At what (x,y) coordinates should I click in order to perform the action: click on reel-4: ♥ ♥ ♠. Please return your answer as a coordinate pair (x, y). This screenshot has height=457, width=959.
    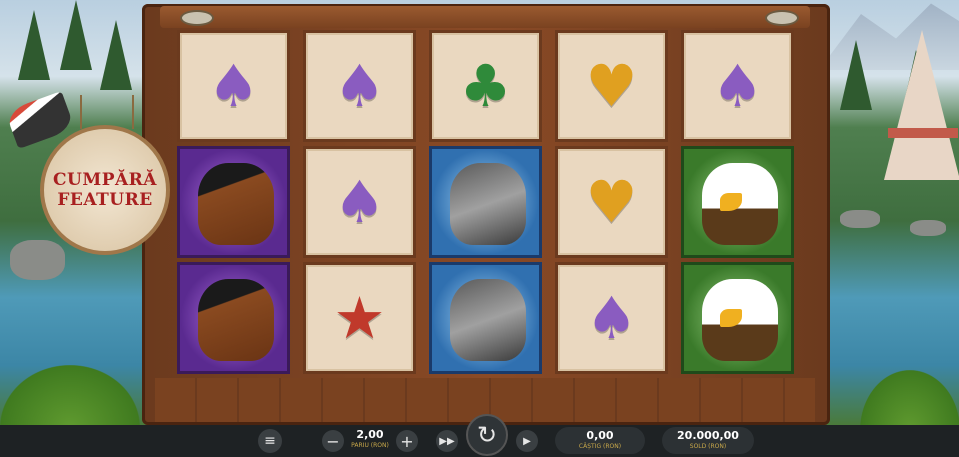
    Looking at the image, I should click on (611, 203).